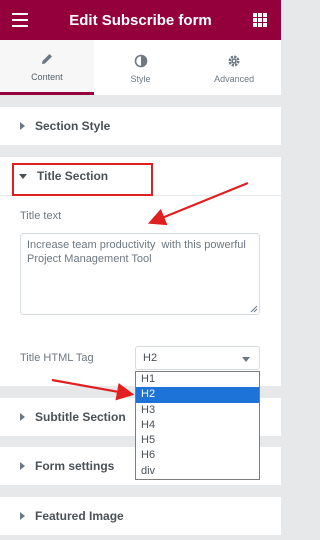  What do you see at coordinates (197, 471) in the screenshot?
I see `option-div: div` at bounding box center [197, 471].